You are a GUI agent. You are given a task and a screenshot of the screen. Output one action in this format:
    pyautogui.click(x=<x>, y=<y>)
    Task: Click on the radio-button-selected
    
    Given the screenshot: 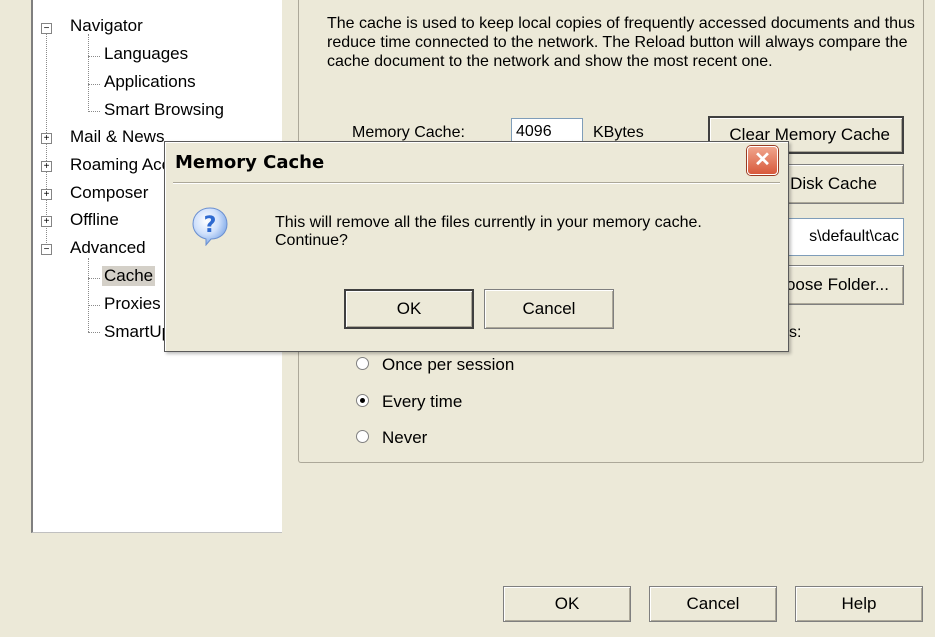 What is the action you would take?
    pyautogui.click(x=362, y=400)
    